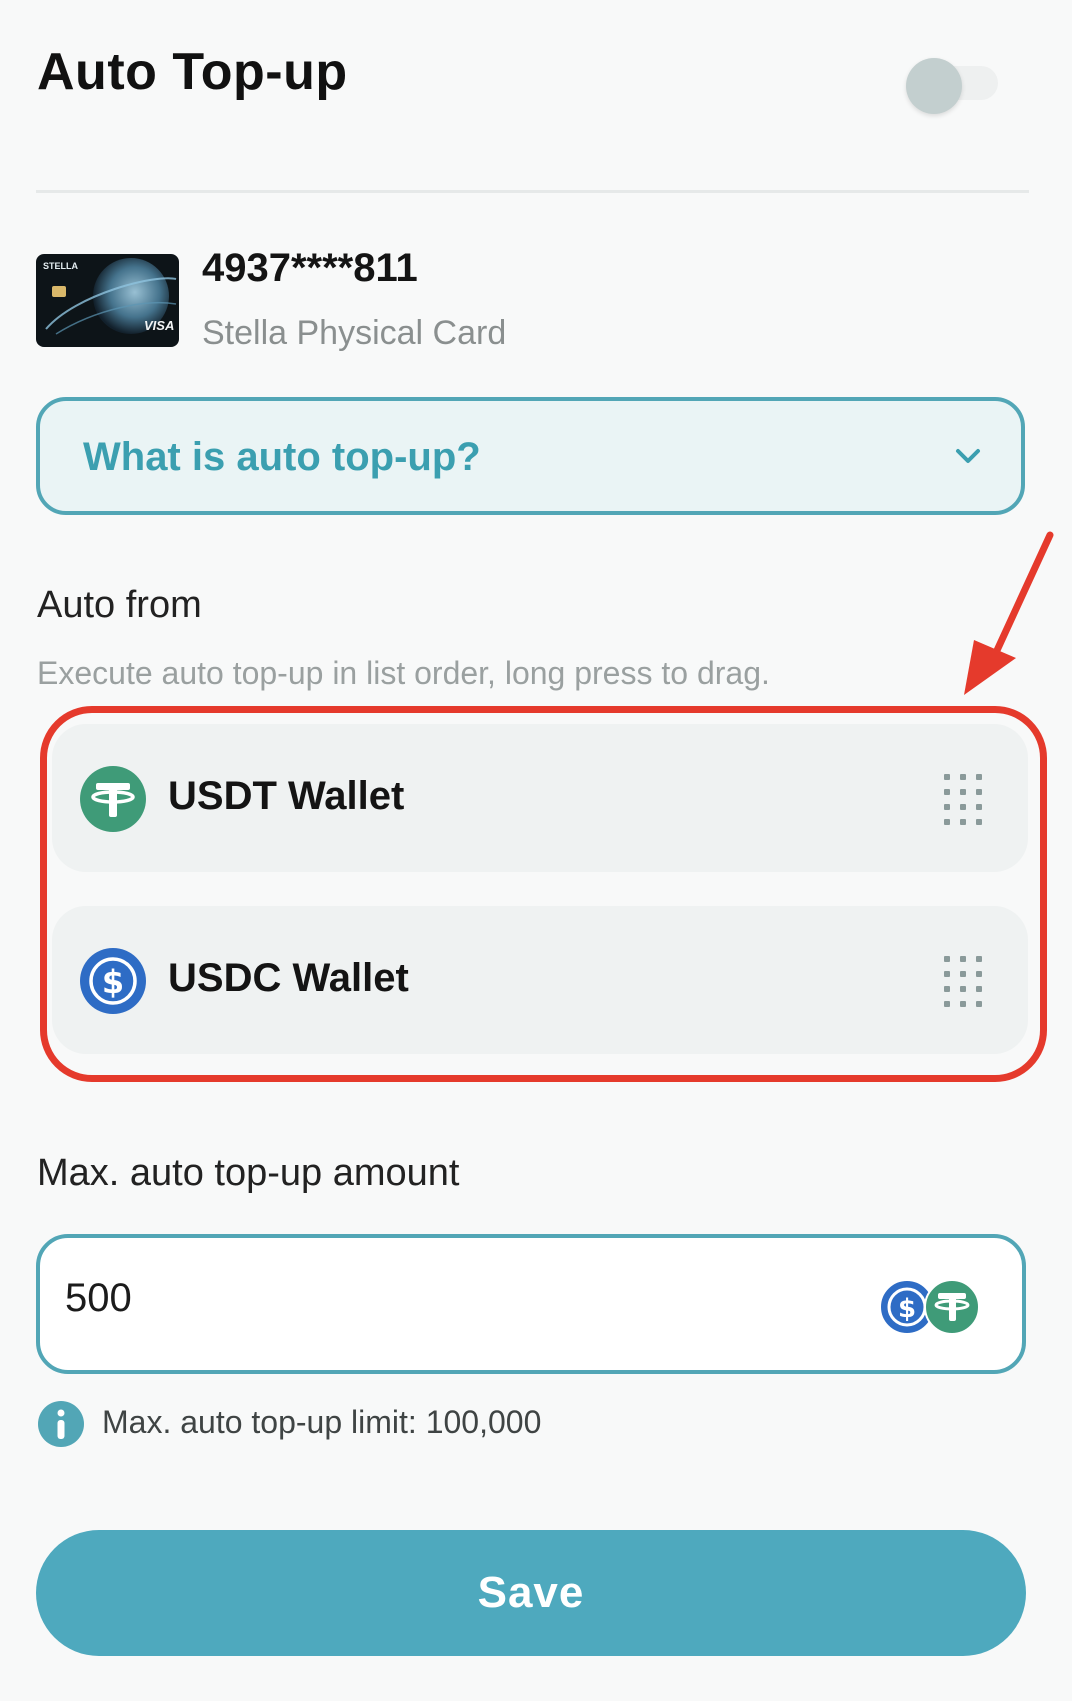 The height and width of the screenshot is (1701, 1072). What do you see at coordinates (1010, 615) in the screenshot?
I see `arrow-annotation-icon` at bounding box center [1010, 615].